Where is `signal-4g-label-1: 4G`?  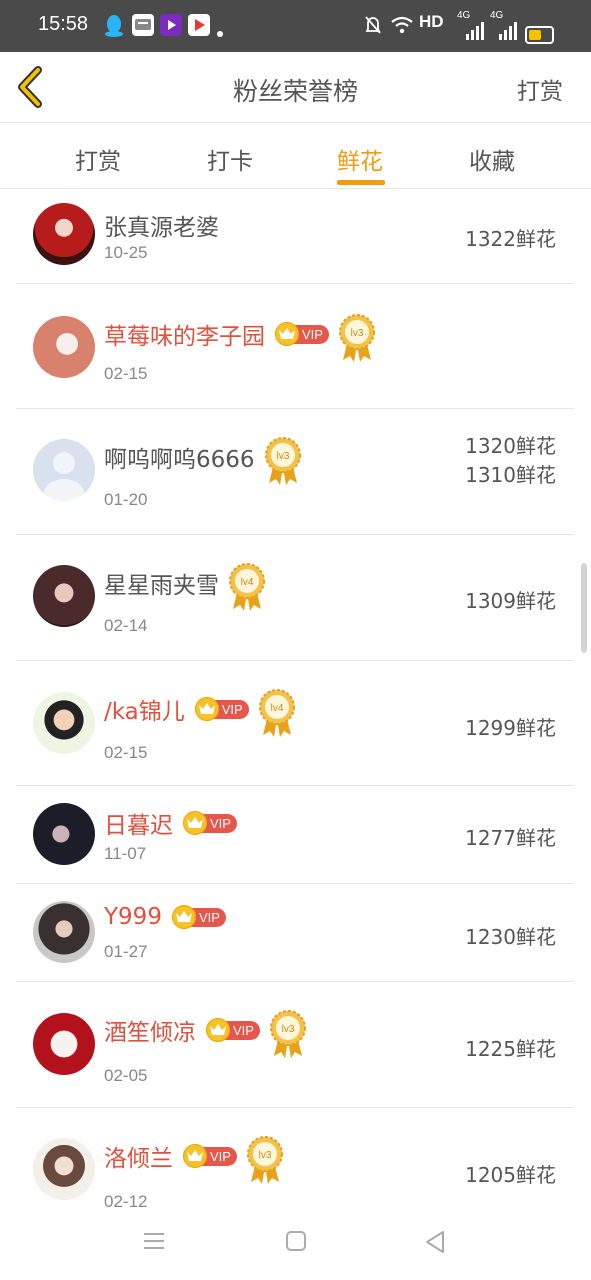 signal-4g-label-1: 4G is located at coordinates (464, 15).